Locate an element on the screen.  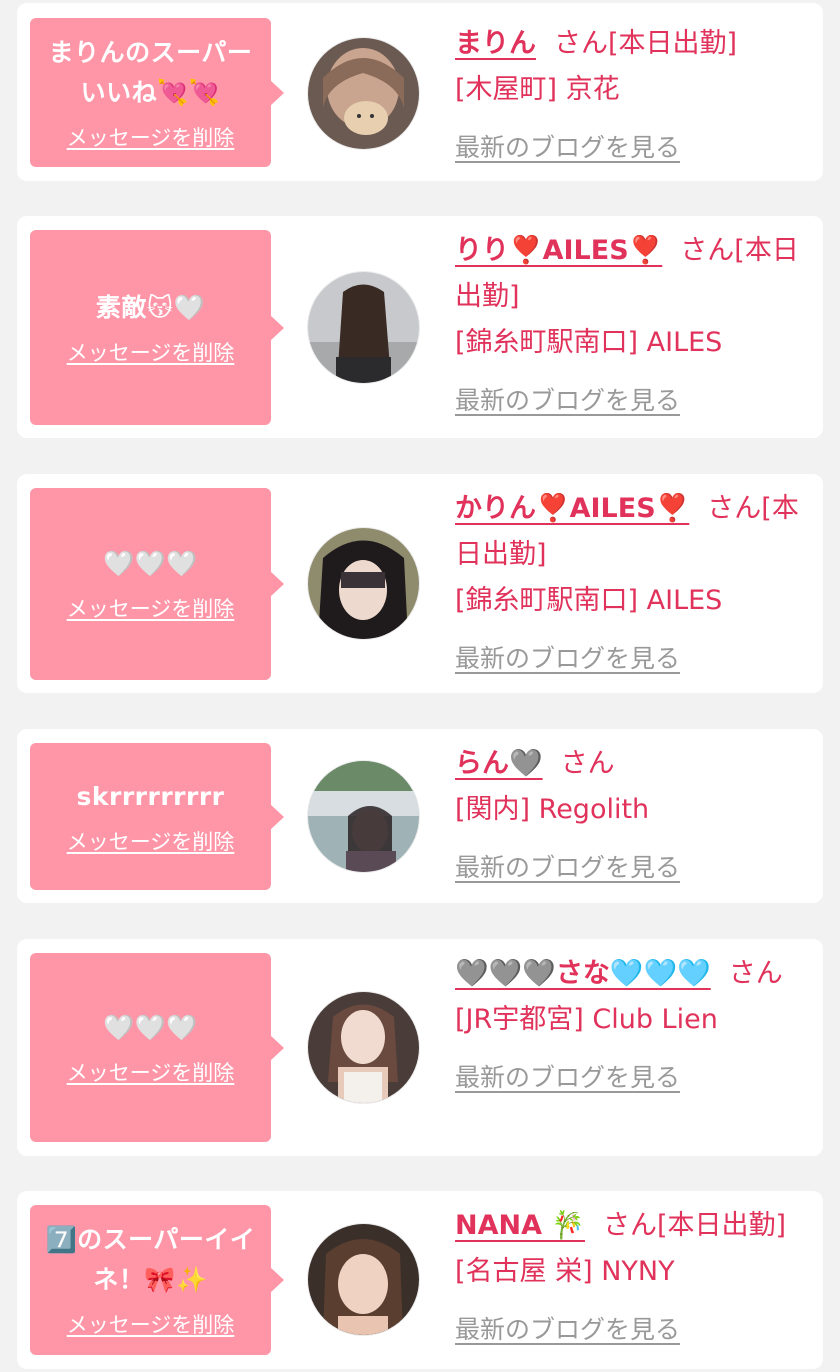
cast-name-link: かりん❣️AILES❣️ is located at coordinates (572, 508).